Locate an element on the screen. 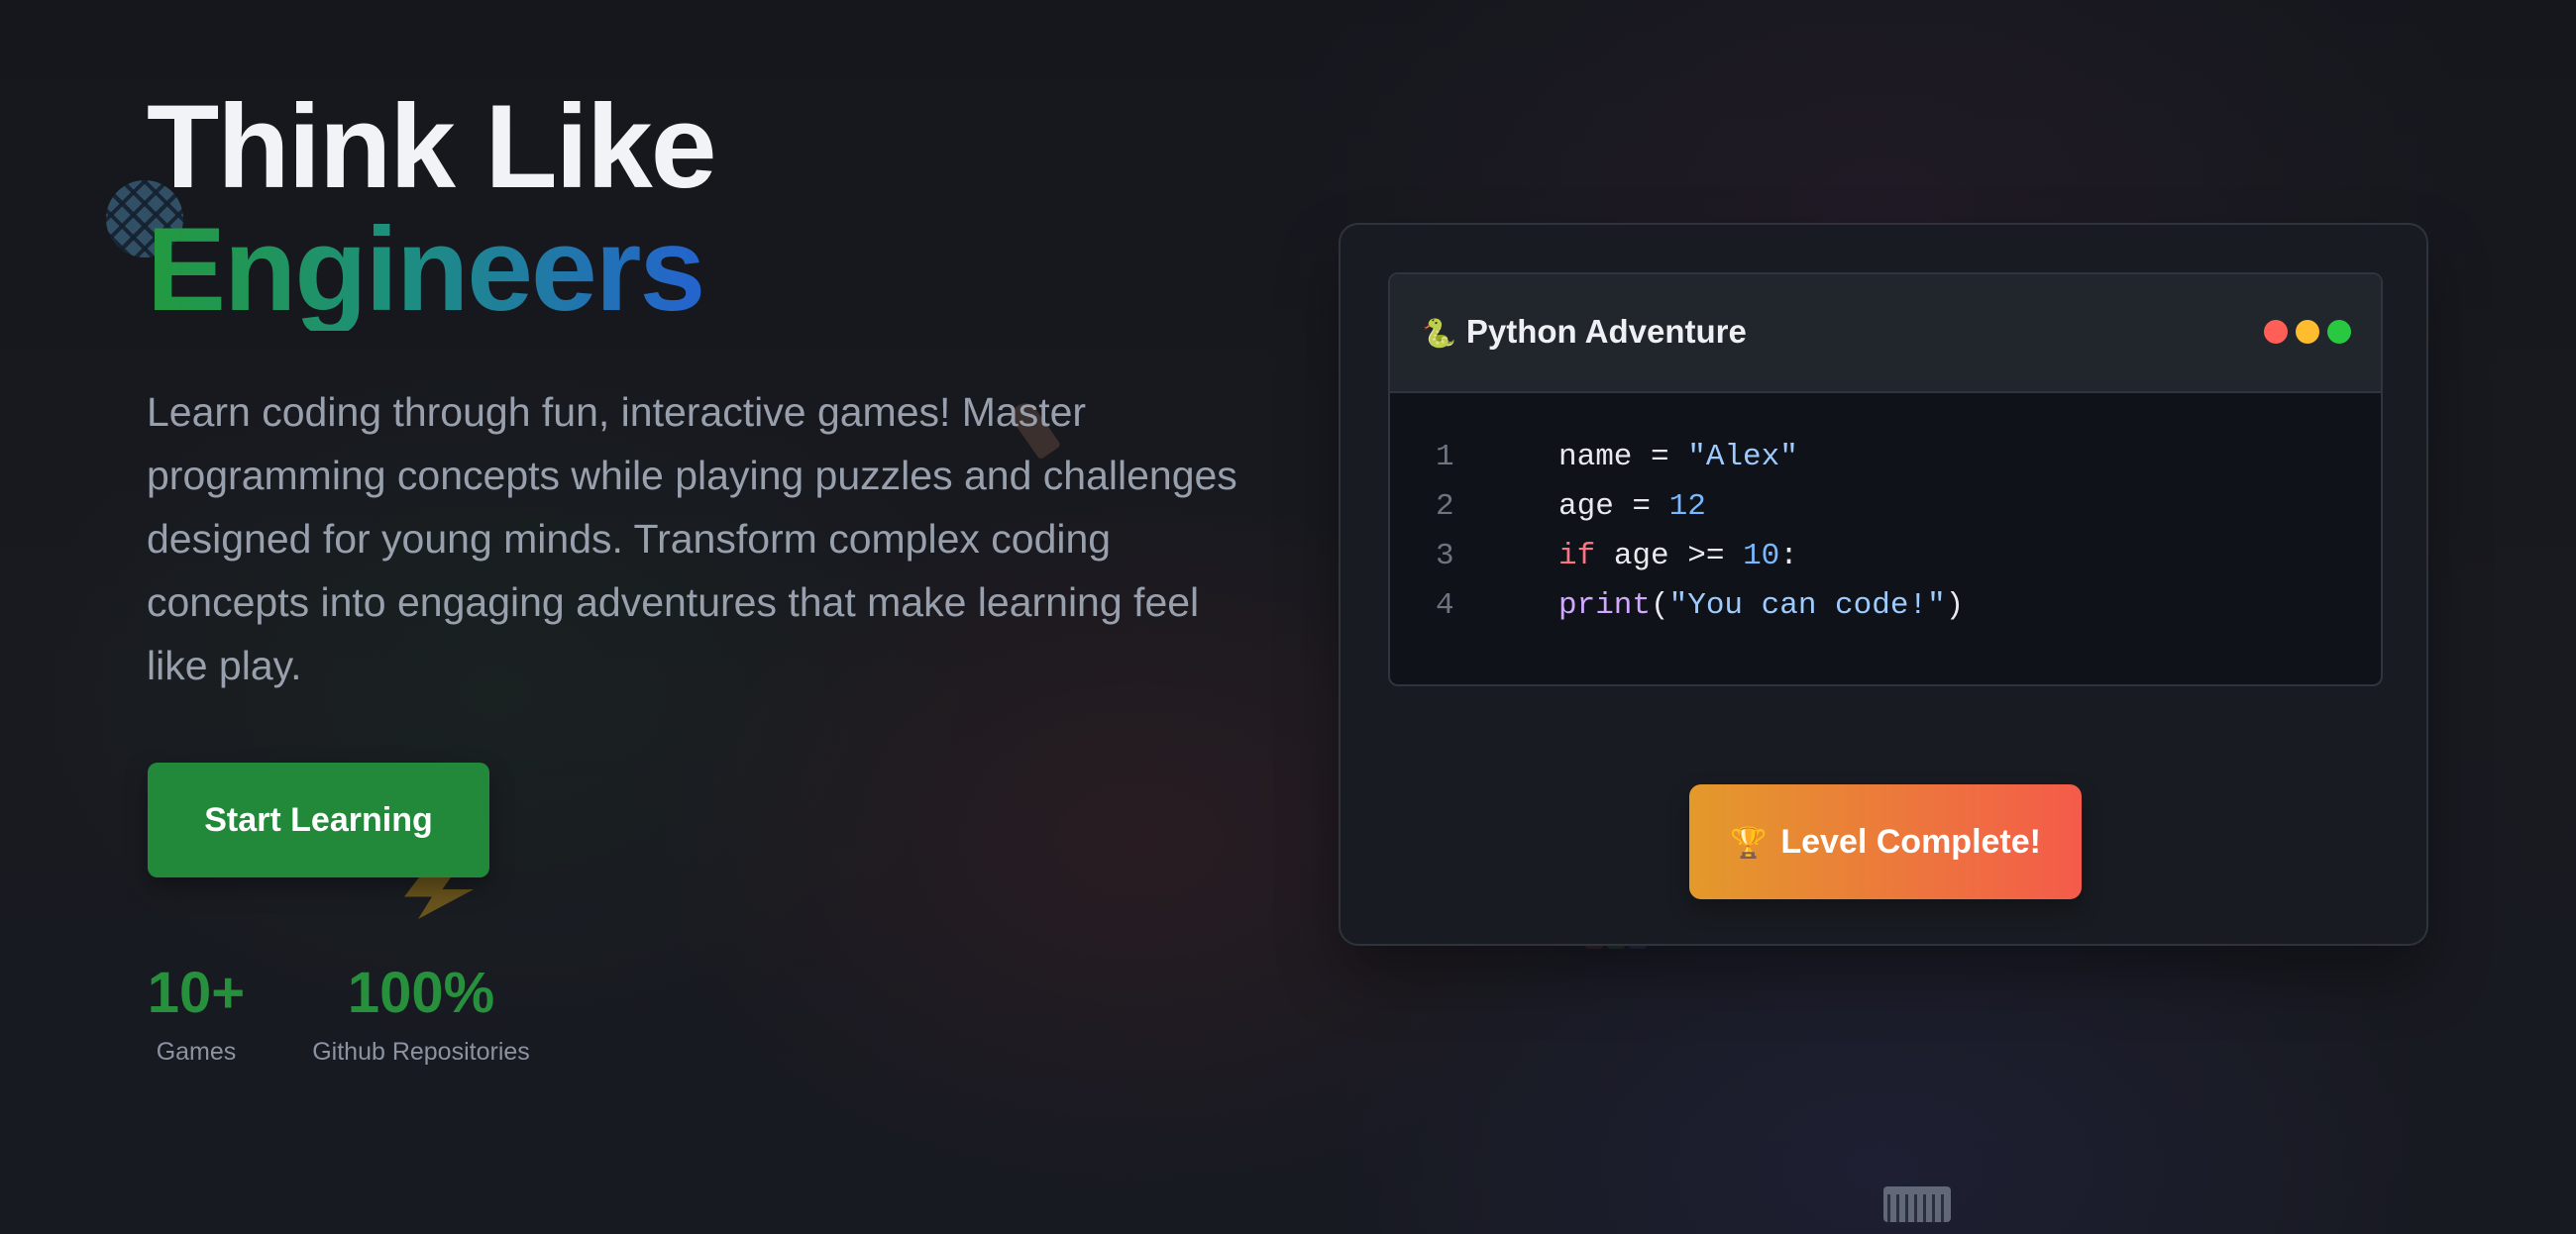  laptop-icon is located at coordinates (1917, 1210).